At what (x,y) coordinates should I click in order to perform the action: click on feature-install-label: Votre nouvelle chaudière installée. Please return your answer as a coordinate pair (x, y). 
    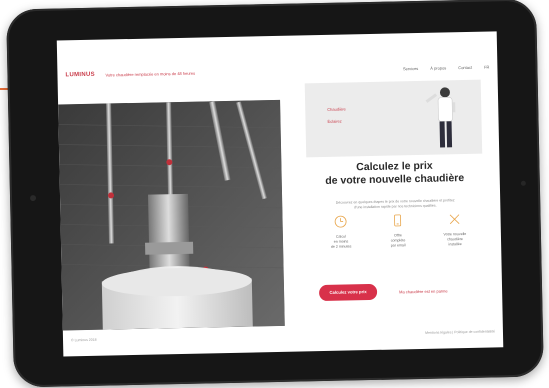
    Looking at the image, I should click on (454, 239).